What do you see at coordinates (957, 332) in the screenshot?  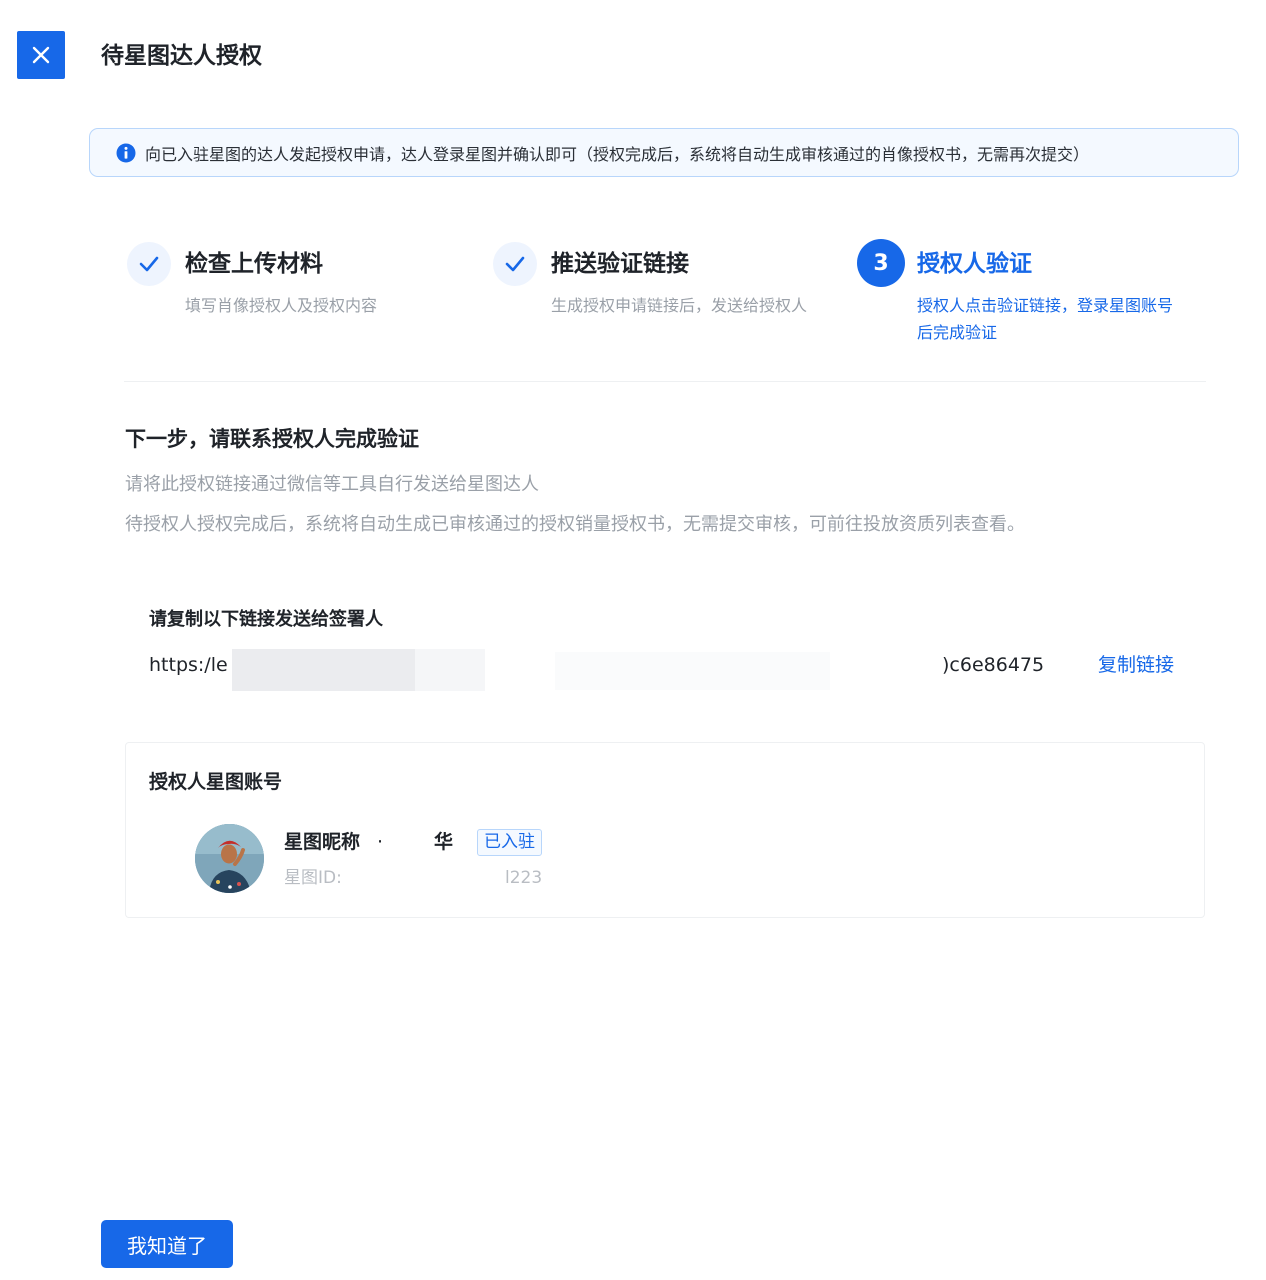 I see `step-3-desc-line2: 后完成验证` at bounding box center [957, 332].